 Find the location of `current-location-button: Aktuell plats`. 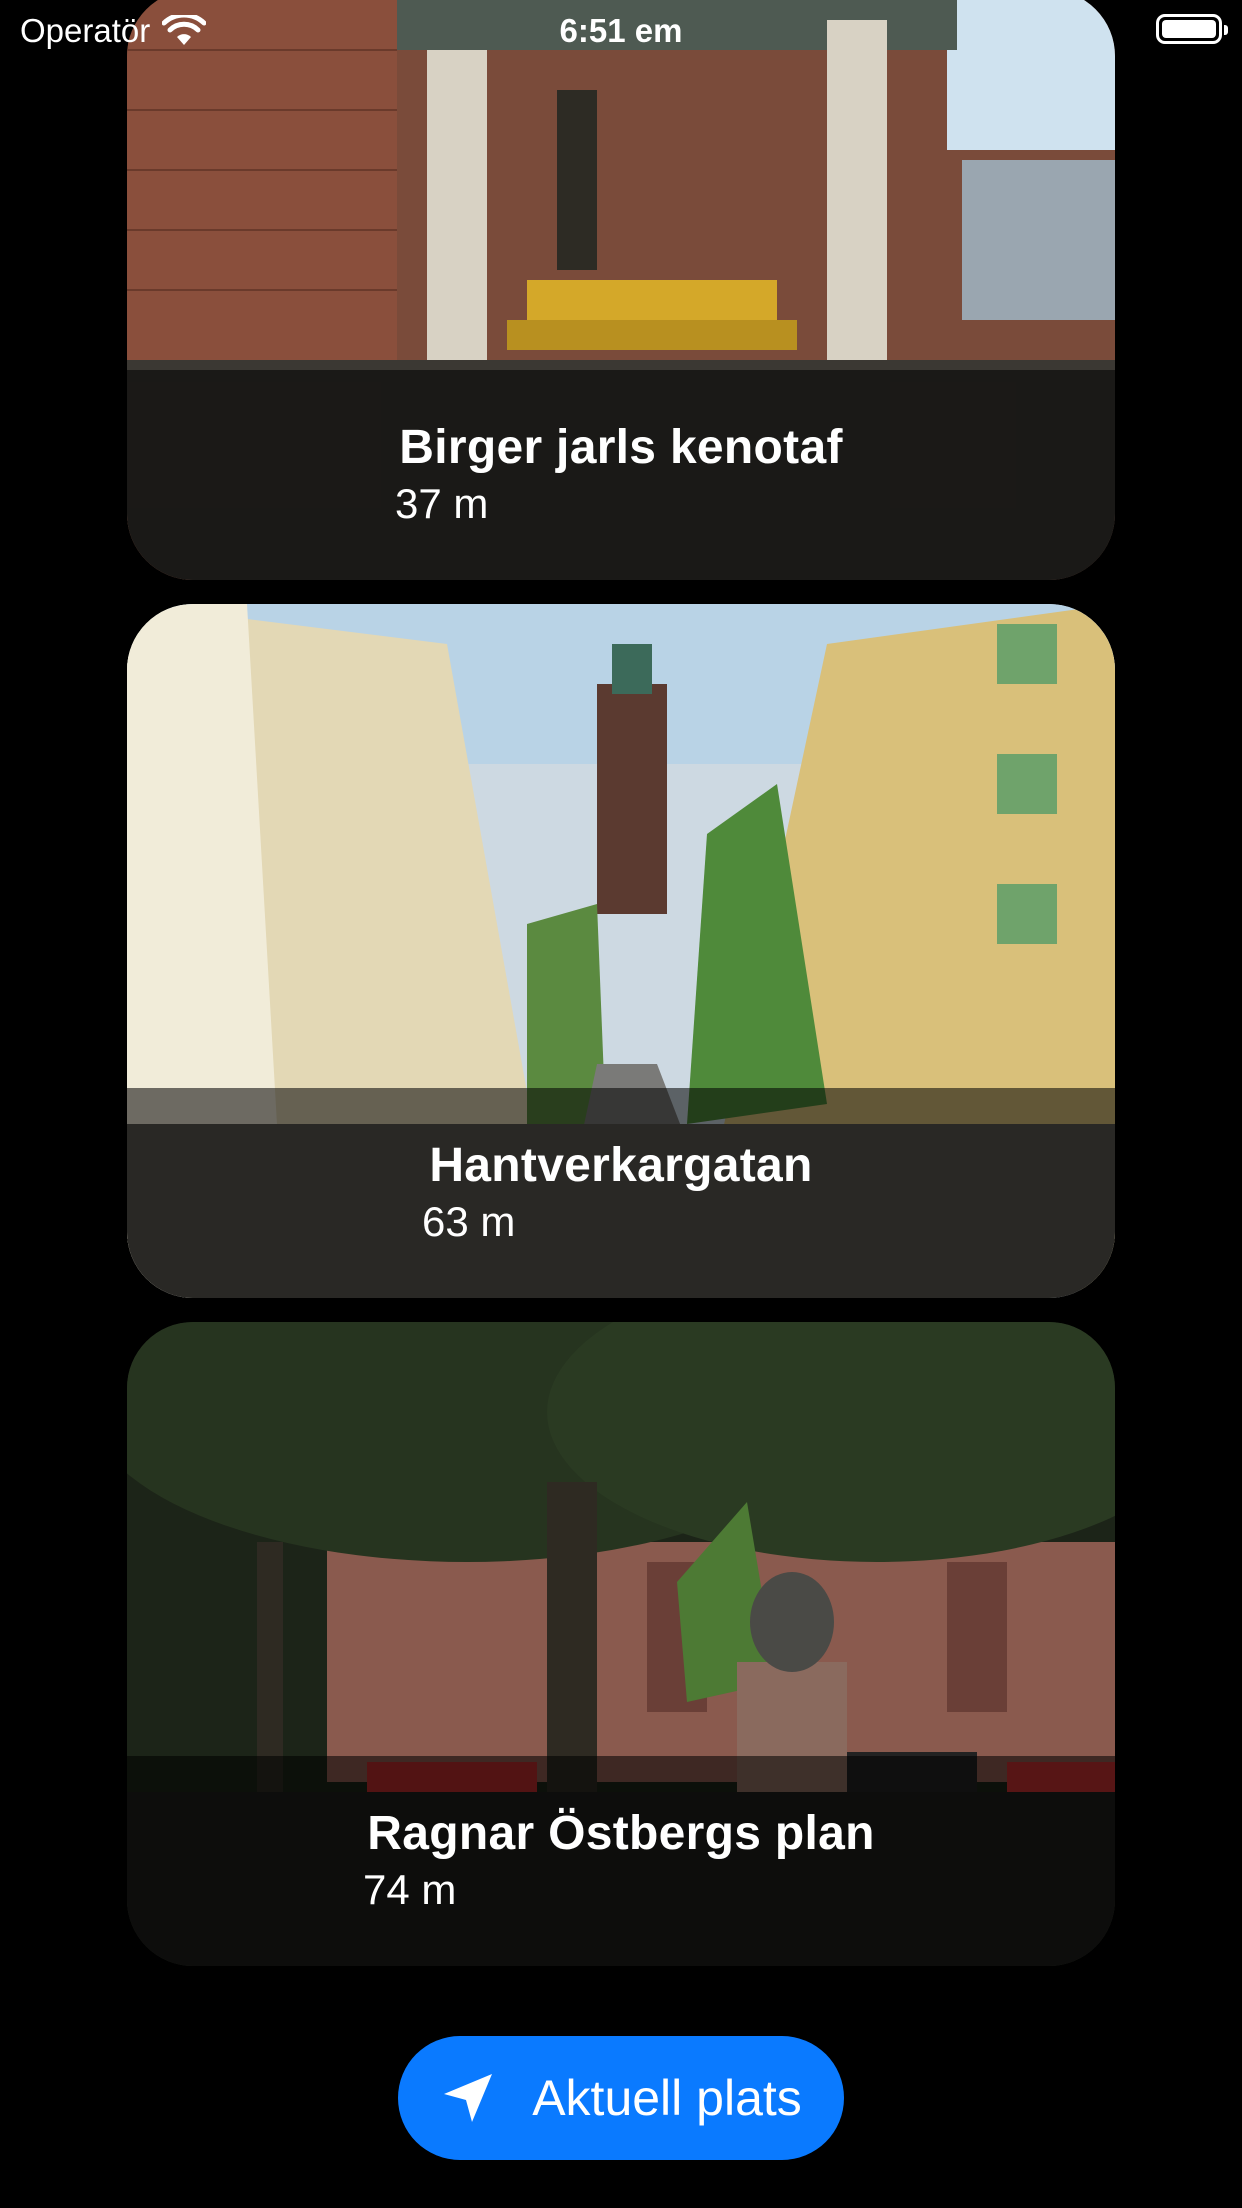

current-location-button: Aktuell plats is located at coordinates (621, 2098).